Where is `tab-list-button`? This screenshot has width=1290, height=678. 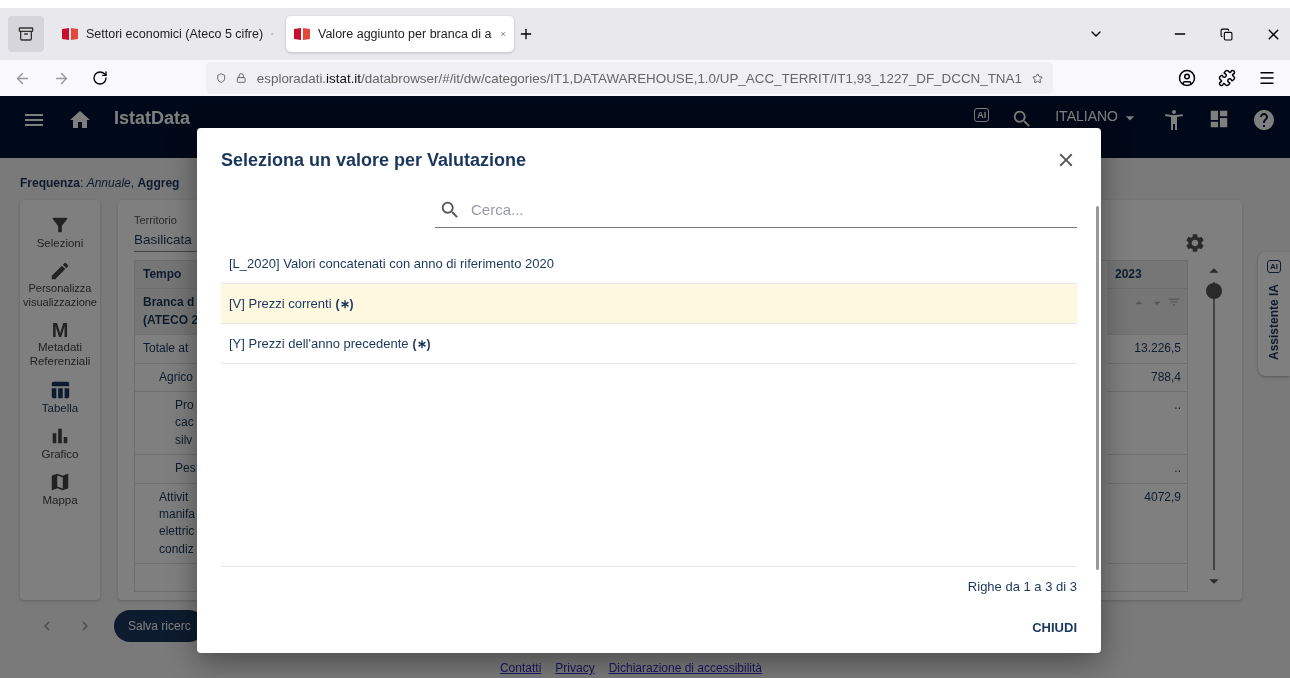 tab-list-button is located at coordinates (26, 34).